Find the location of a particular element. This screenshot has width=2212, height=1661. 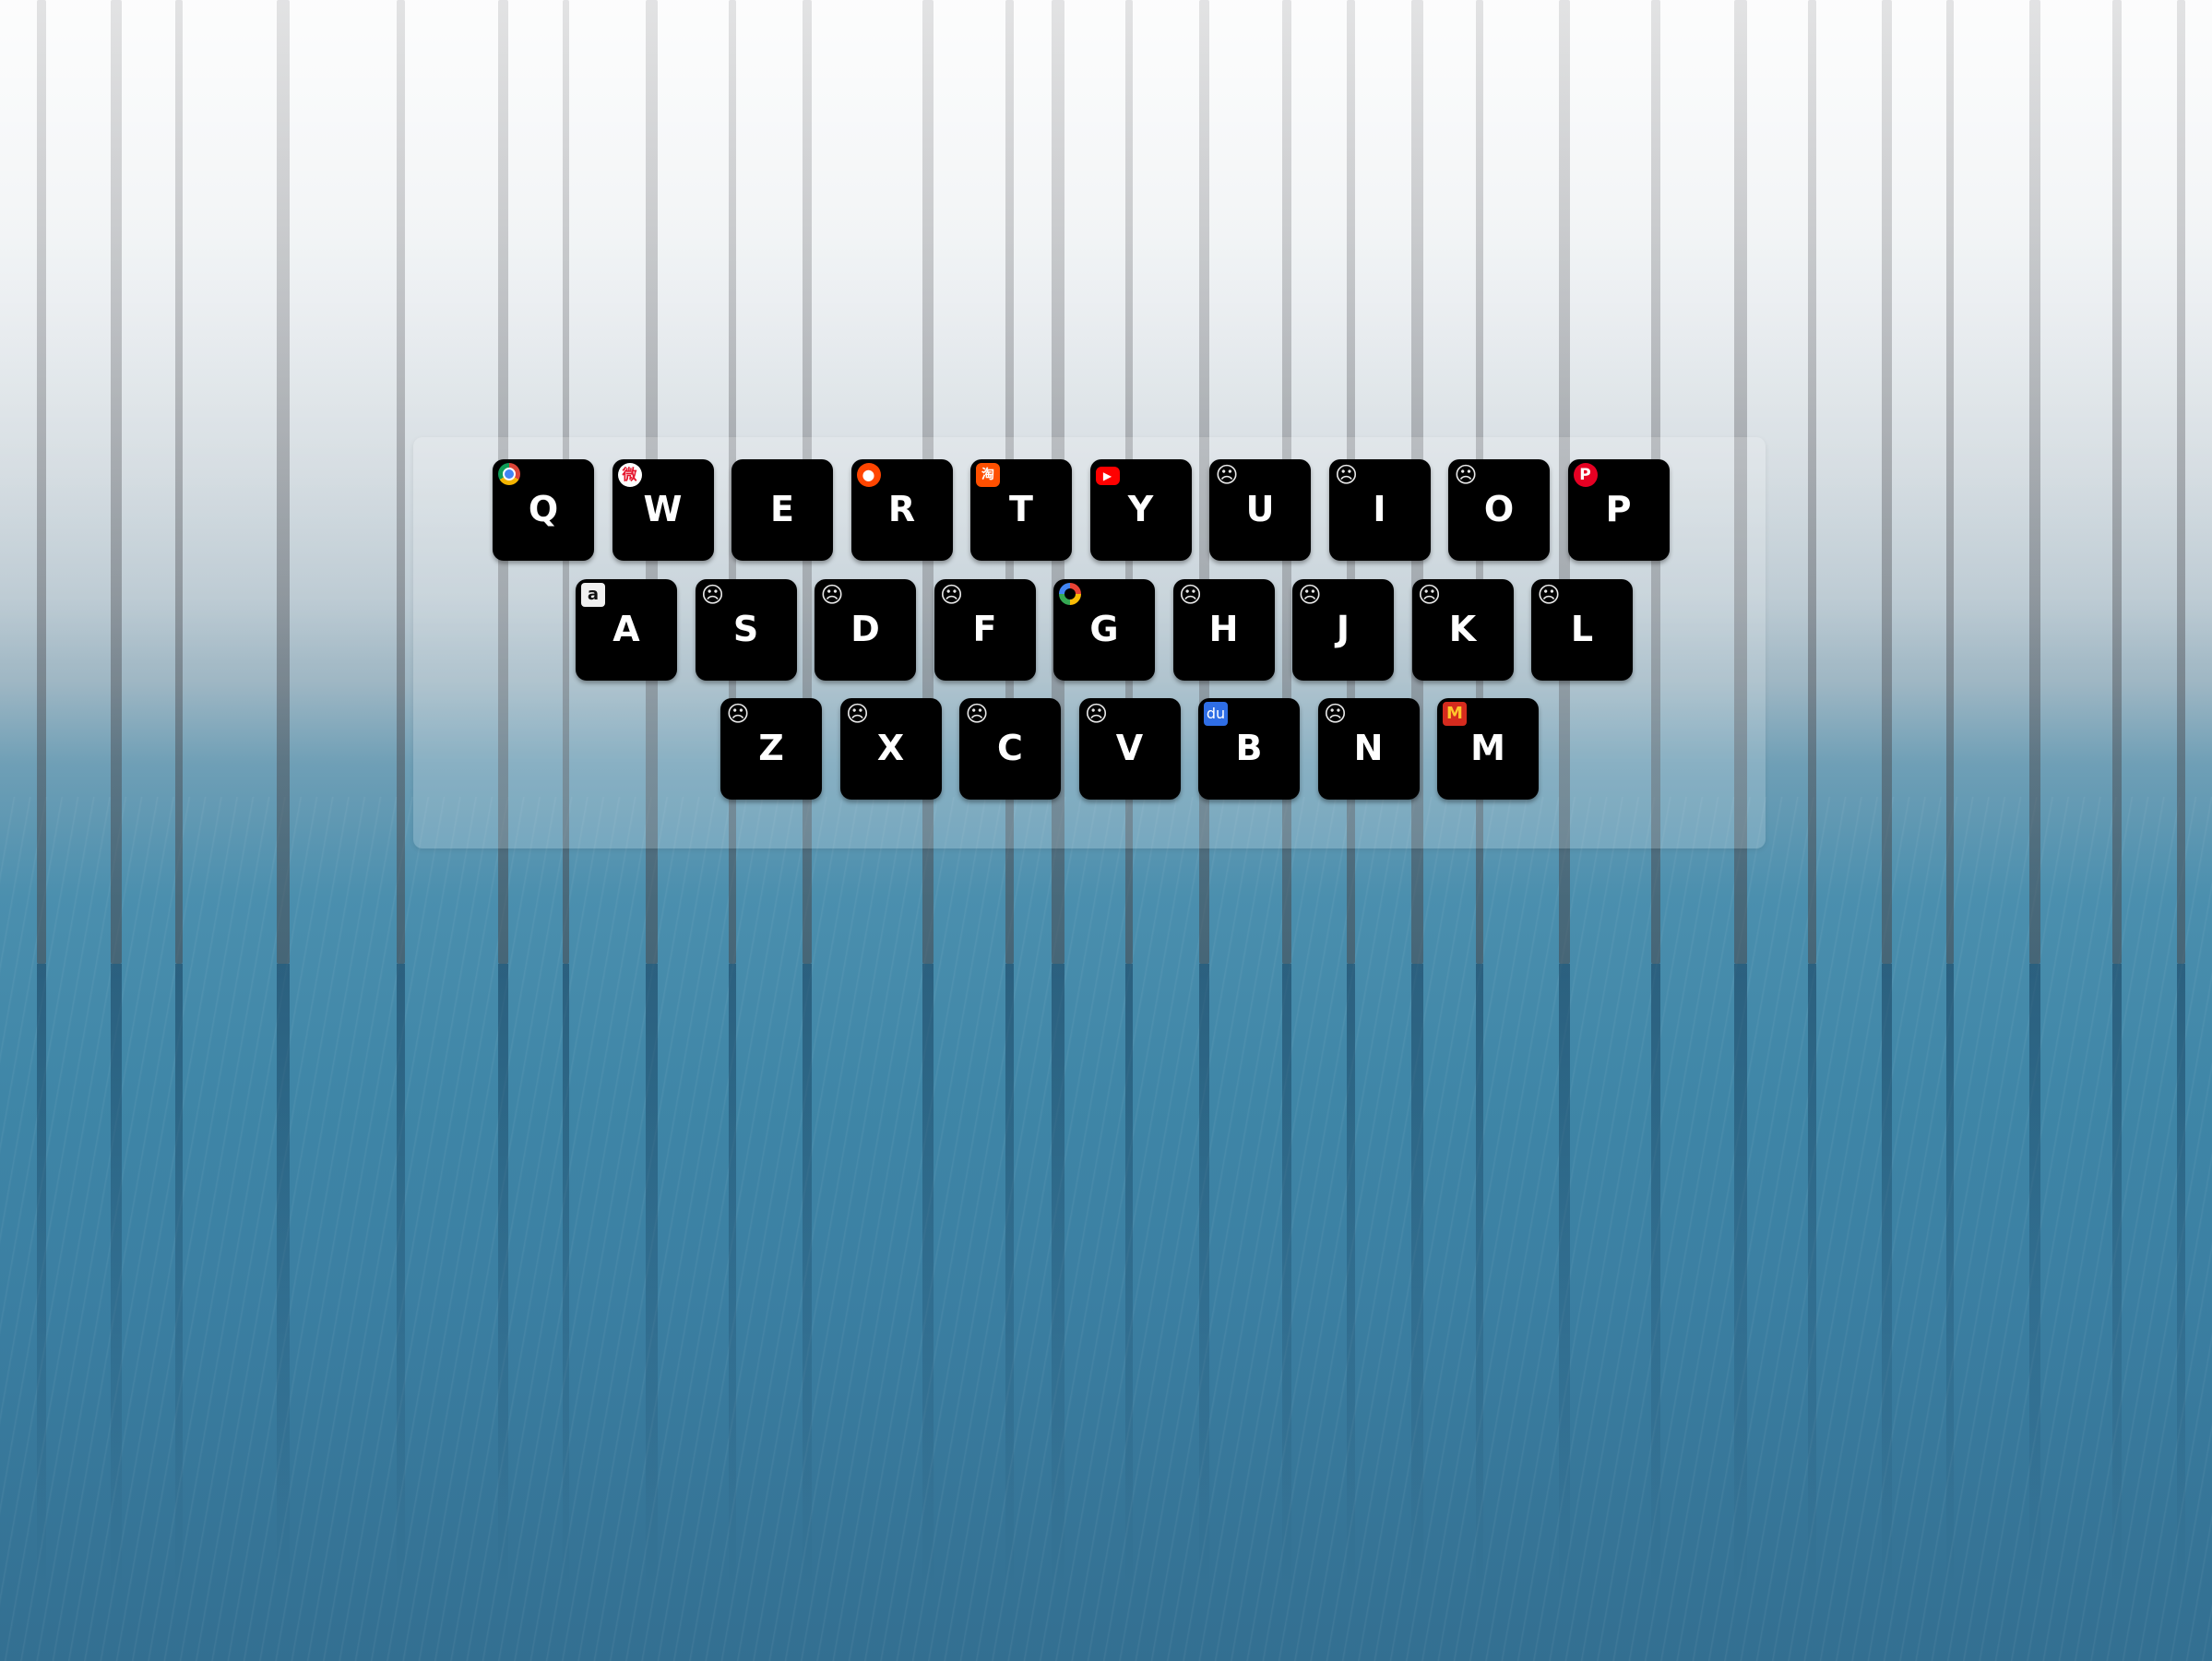

key-letter: W is located at coordinates (663, 509).